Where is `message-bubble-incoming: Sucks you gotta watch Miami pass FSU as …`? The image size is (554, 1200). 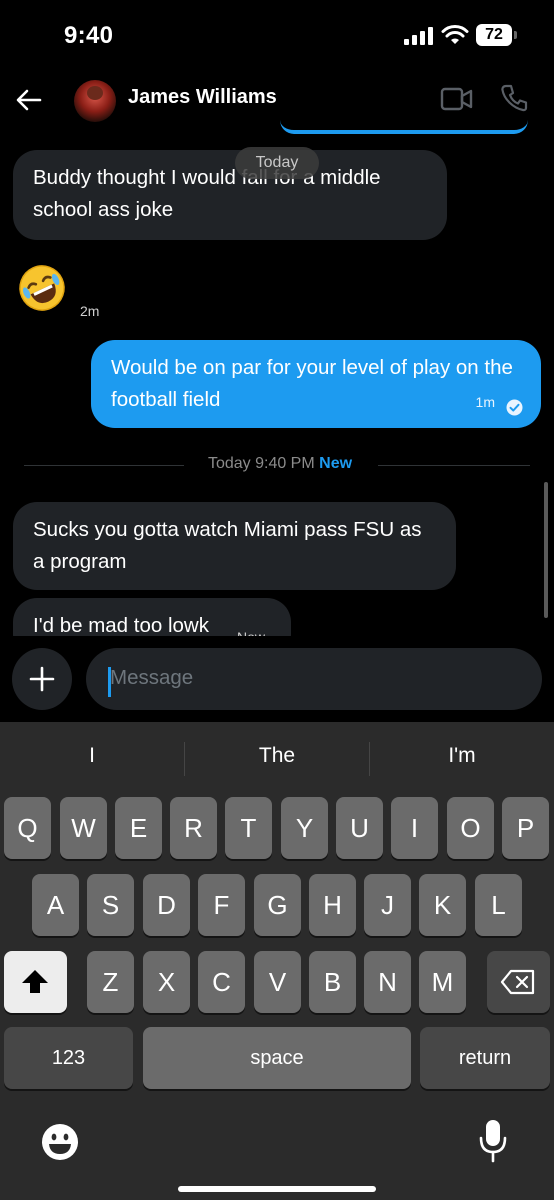
message-bubble-incoming: Sucks you gotta watch Miami pass FSU as … is located at coordinates (234, 546).